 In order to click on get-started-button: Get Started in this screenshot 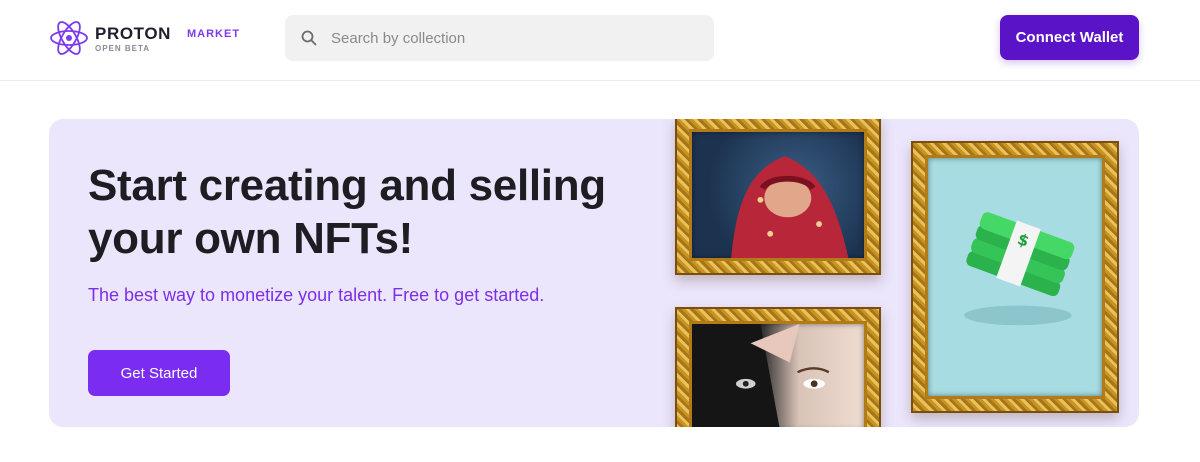, I will do `click(159, 373)`.